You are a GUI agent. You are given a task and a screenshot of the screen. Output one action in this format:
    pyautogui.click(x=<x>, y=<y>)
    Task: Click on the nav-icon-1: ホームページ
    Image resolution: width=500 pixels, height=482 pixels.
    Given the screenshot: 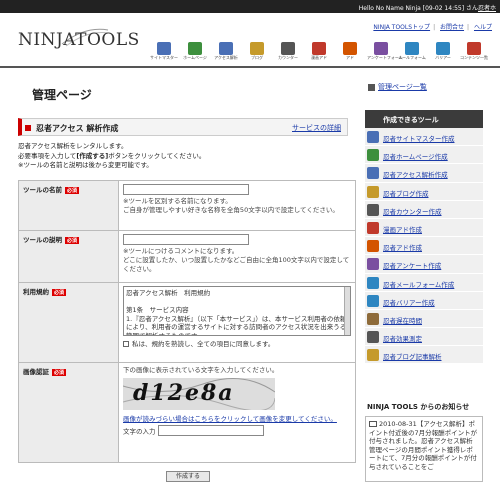 What is the action you would take?
    pyautogui.click(x=195, y=53)
    